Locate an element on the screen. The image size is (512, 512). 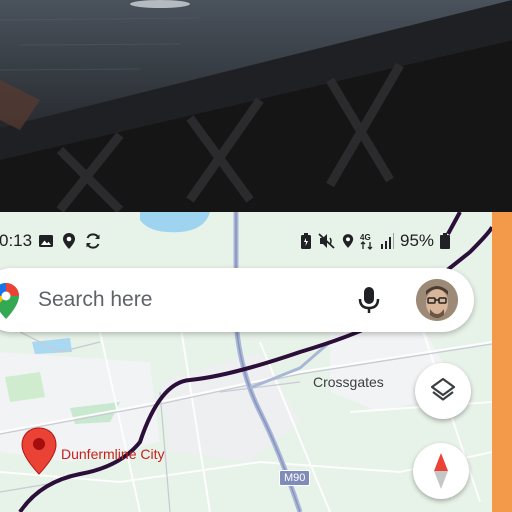
profile-photo is located at coordinates (437, 300).